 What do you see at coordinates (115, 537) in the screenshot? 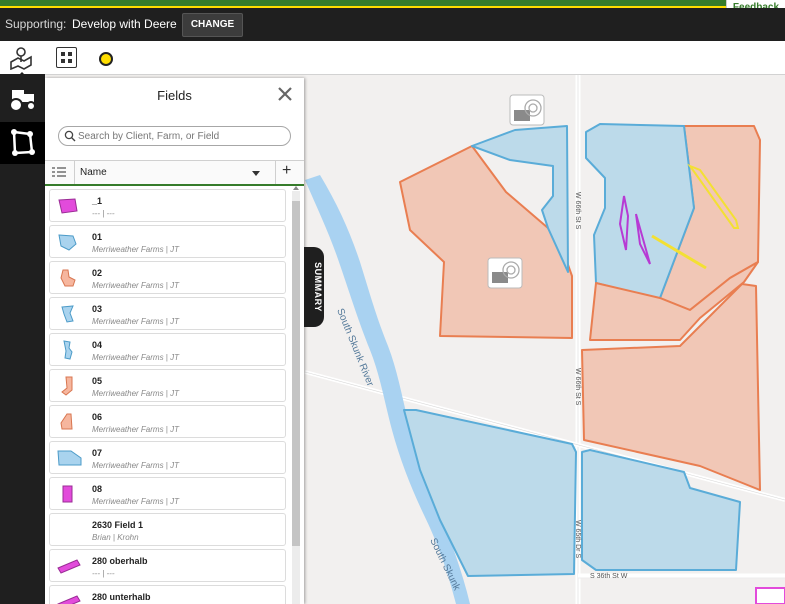
I see `field-client-farm: Brian | Krohn` at bounding box center [115, 537].